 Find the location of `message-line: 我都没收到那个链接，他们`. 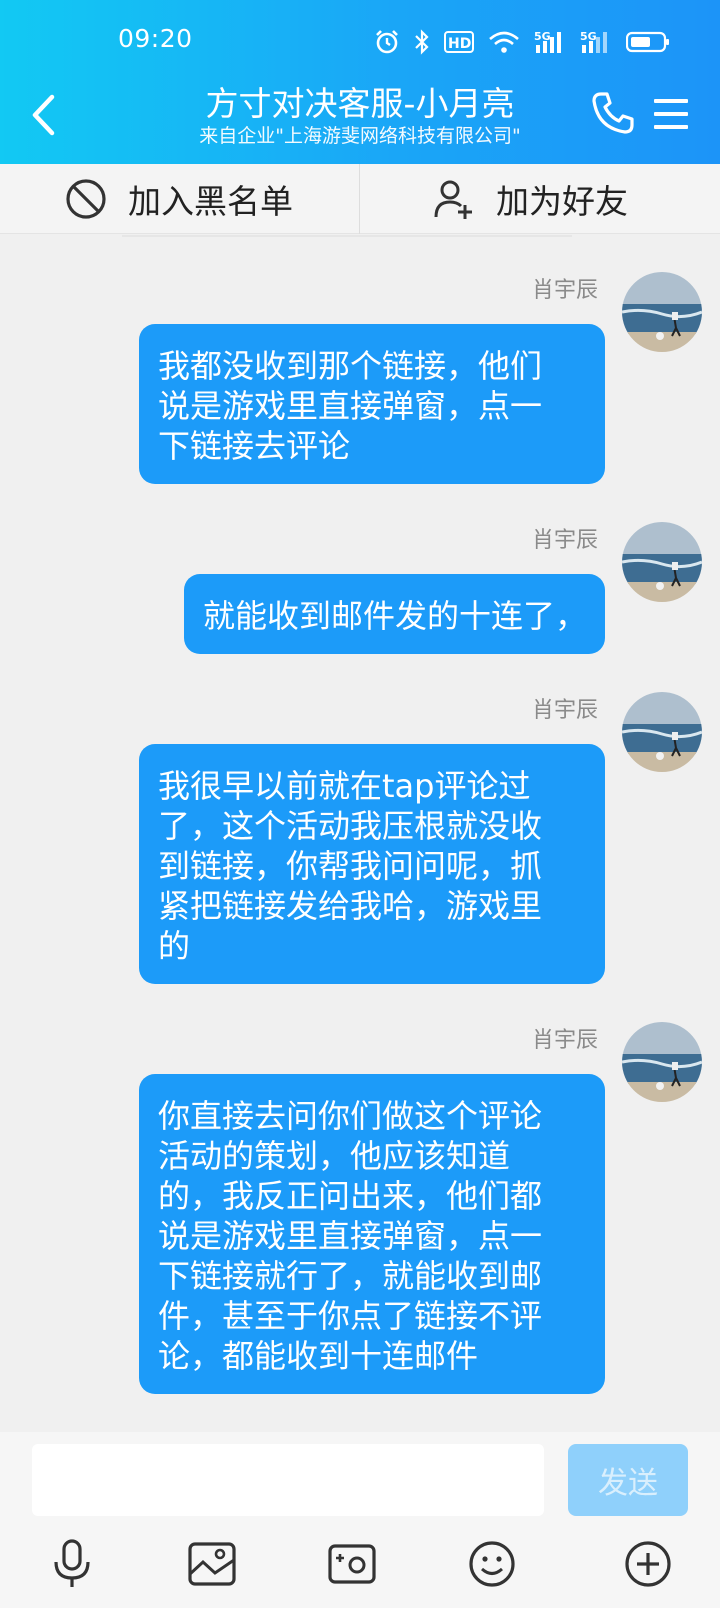

message-line: 我都没收到那个链接，他们 is located at coordinates (350, 366).